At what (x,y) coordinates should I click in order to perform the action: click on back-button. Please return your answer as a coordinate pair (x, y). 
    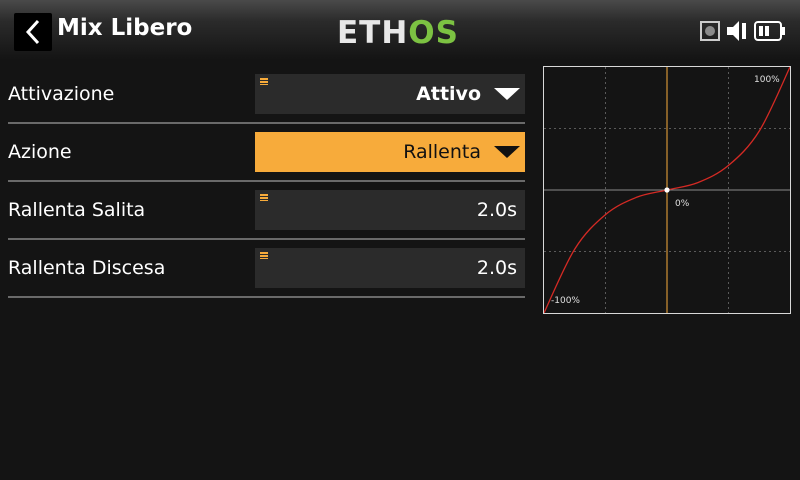
    Looking at the image, I should click on (33, 32).